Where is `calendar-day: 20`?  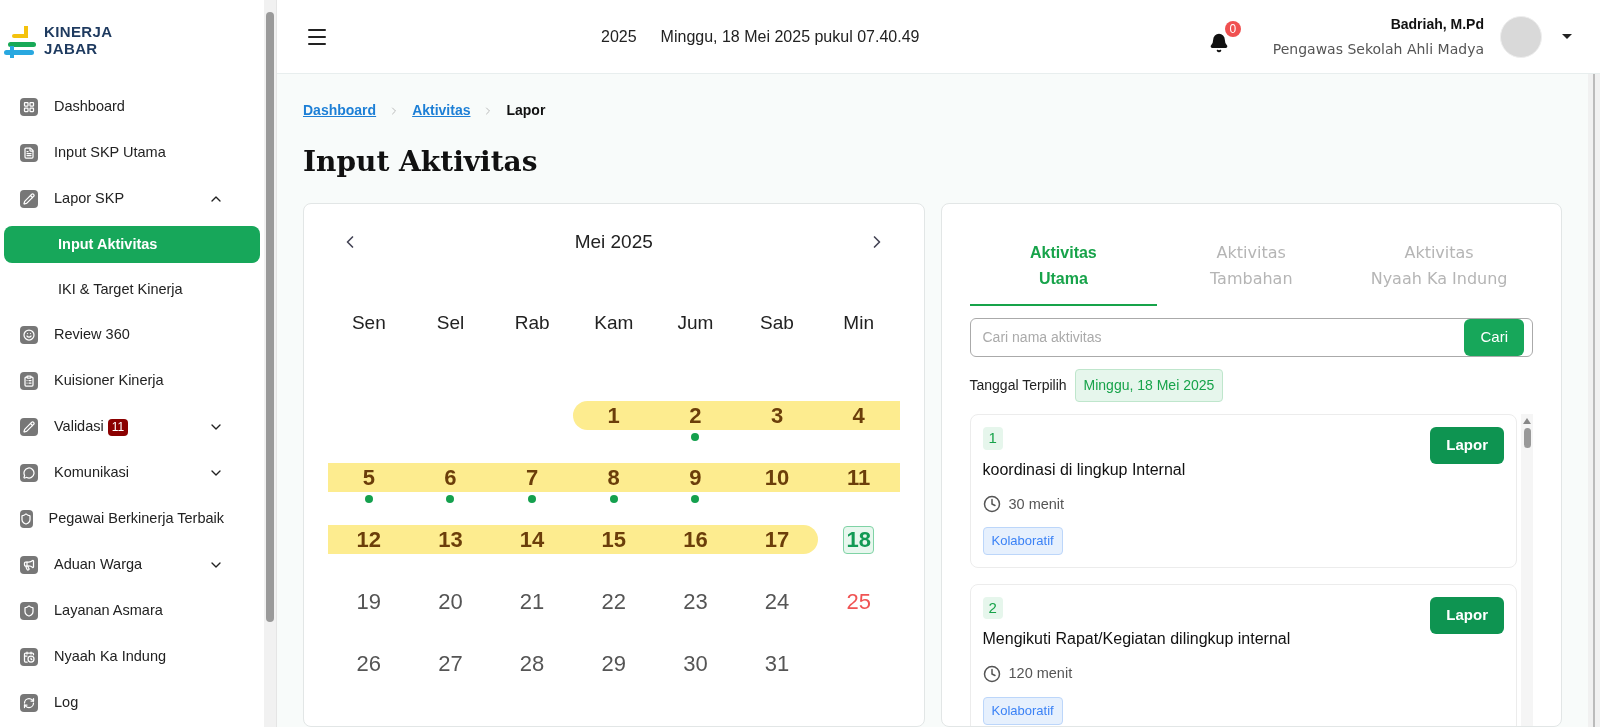
calendar-day: 20 is located at coordinates (450, 601).